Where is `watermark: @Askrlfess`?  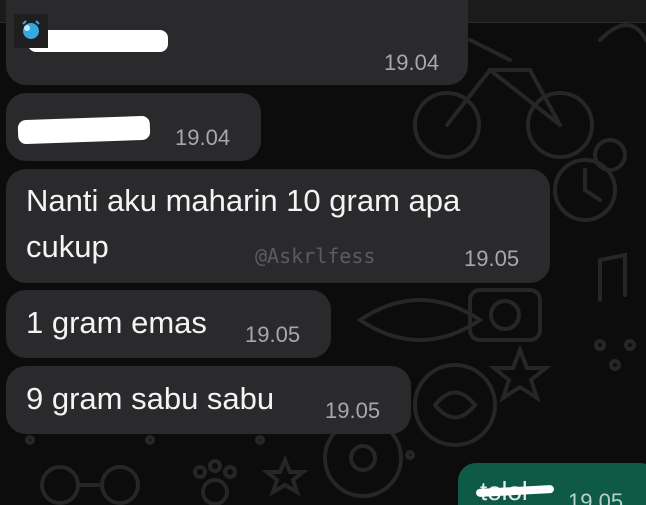 watermark: @Askrlfess is located at coordinates (315, 256).